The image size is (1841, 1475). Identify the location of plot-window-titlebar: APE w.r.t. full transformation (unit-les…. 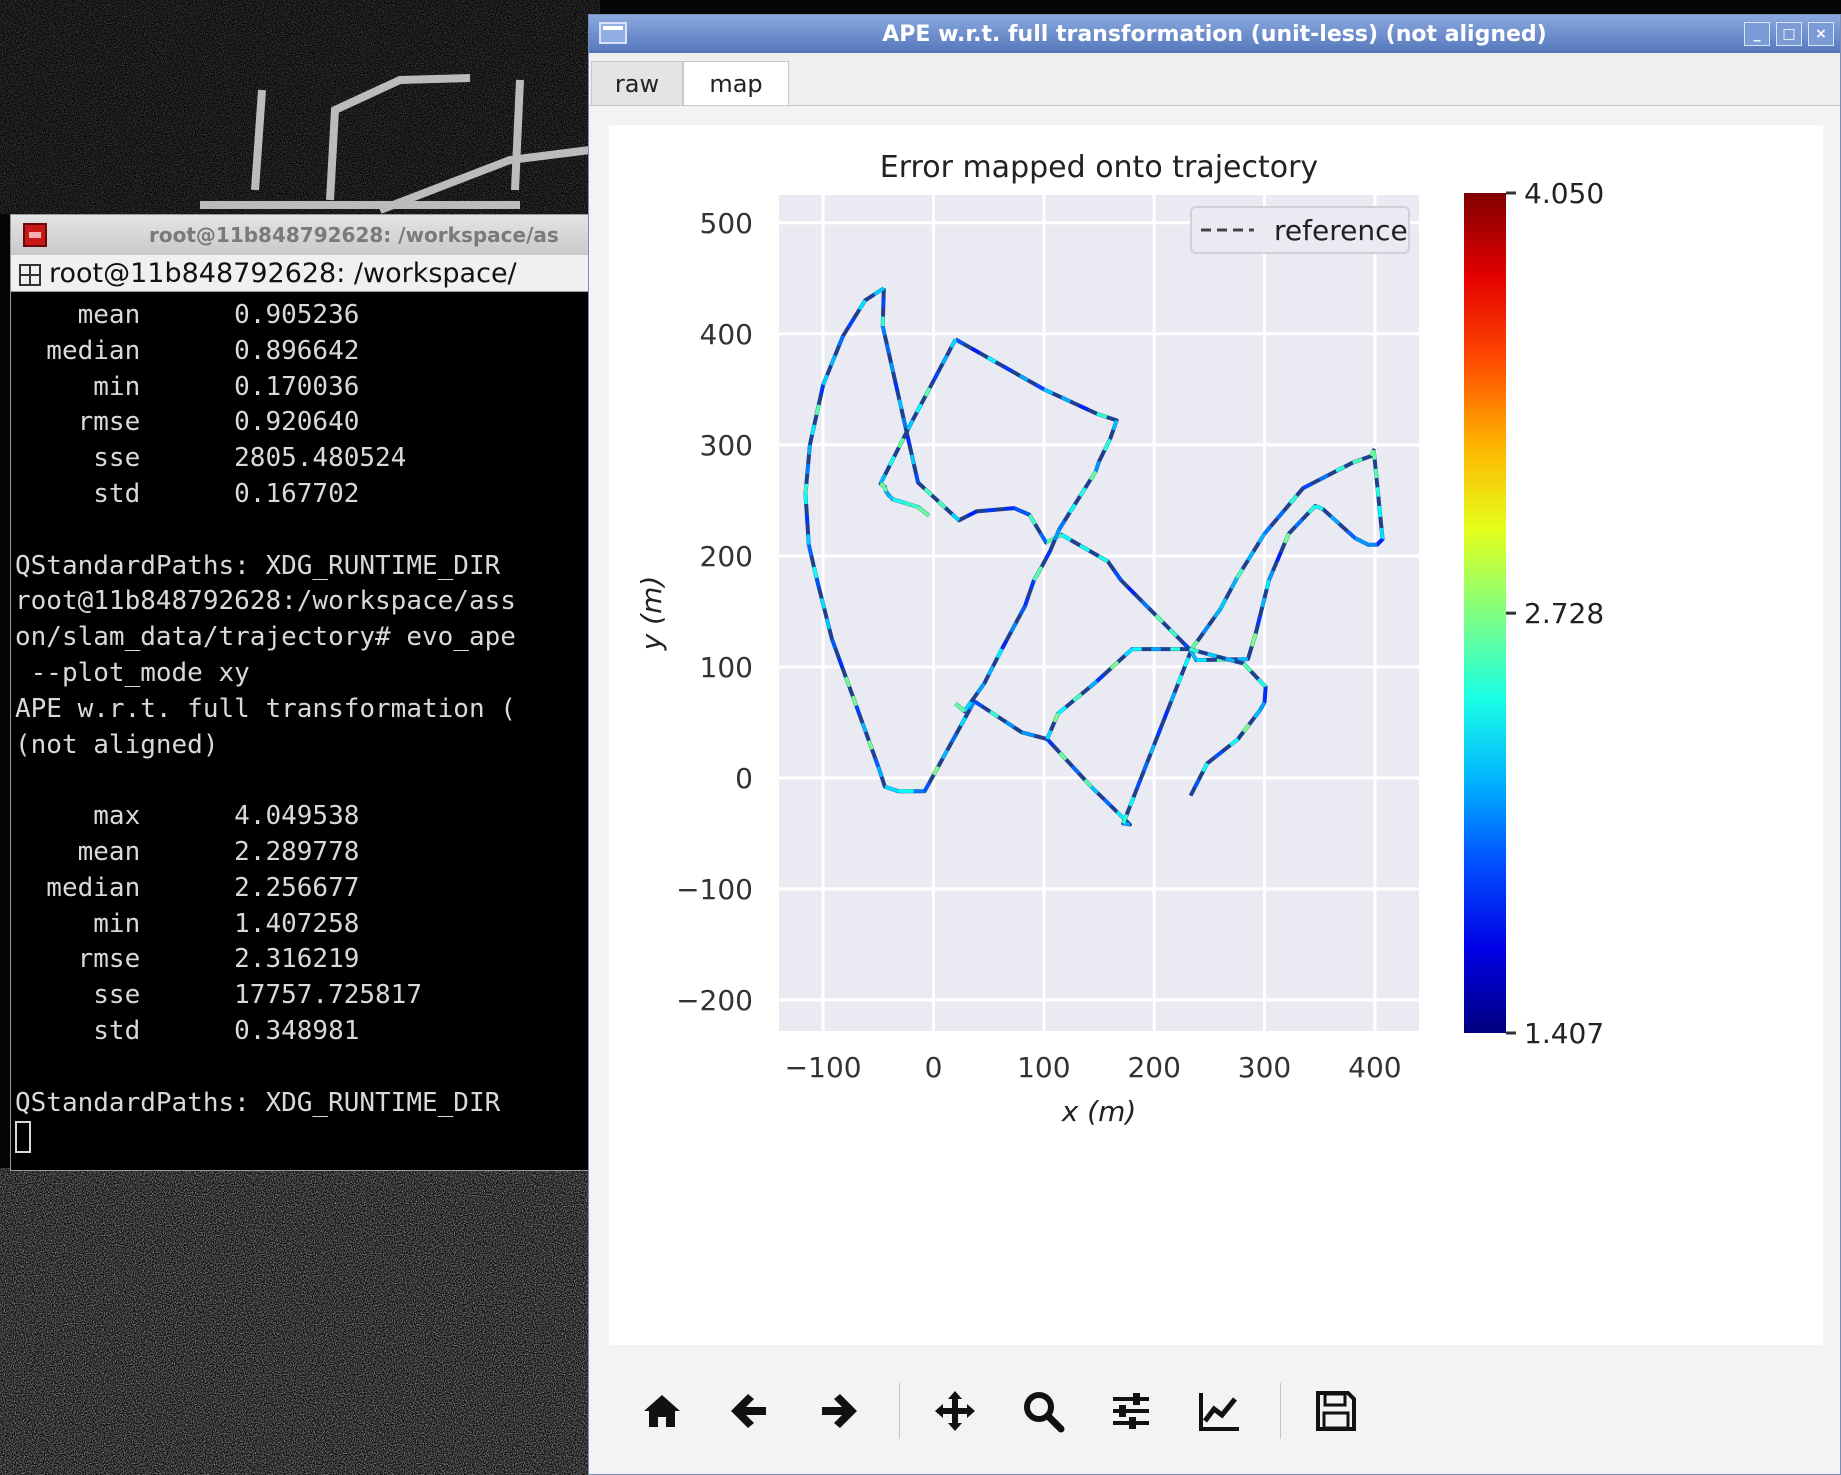
(1214, 34).